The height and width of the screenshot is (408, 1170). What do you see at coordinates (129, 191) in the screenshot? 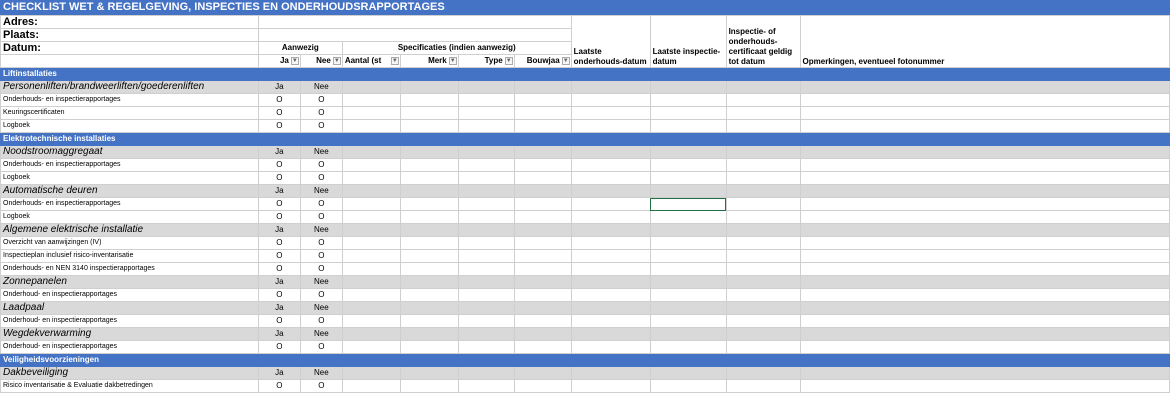
I see `group-label: Automatische deuren` at bounding box center [129, 191].